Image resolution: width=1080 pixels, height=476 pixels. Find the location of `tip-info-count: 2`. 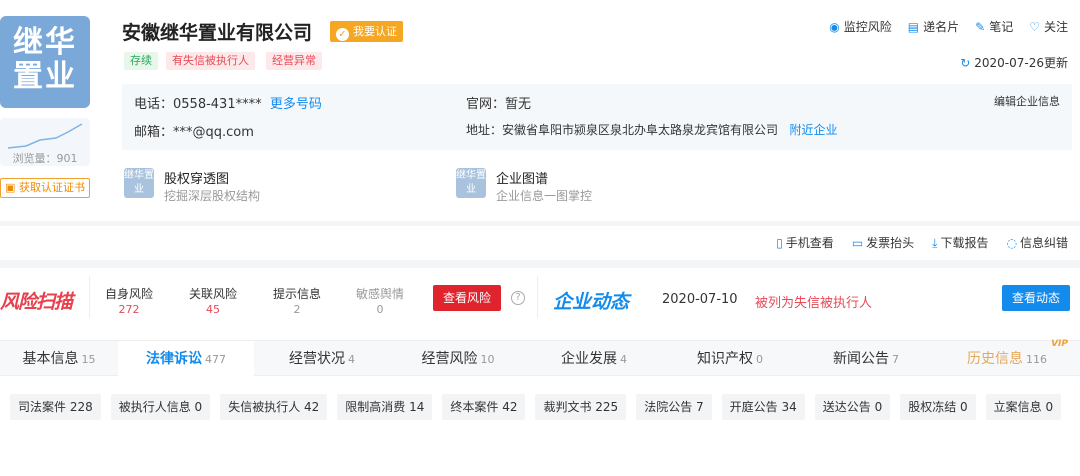

tip-info-count: 2 is located at coordinates (297, 309).